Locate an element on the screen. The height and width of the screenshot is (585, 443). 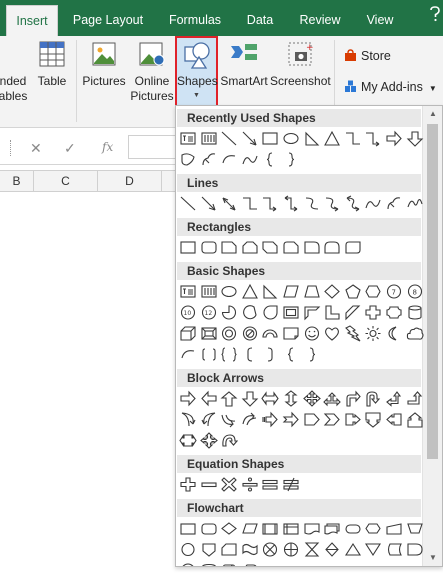
pictures-button: Pictures is located at coordinates (104, 72).